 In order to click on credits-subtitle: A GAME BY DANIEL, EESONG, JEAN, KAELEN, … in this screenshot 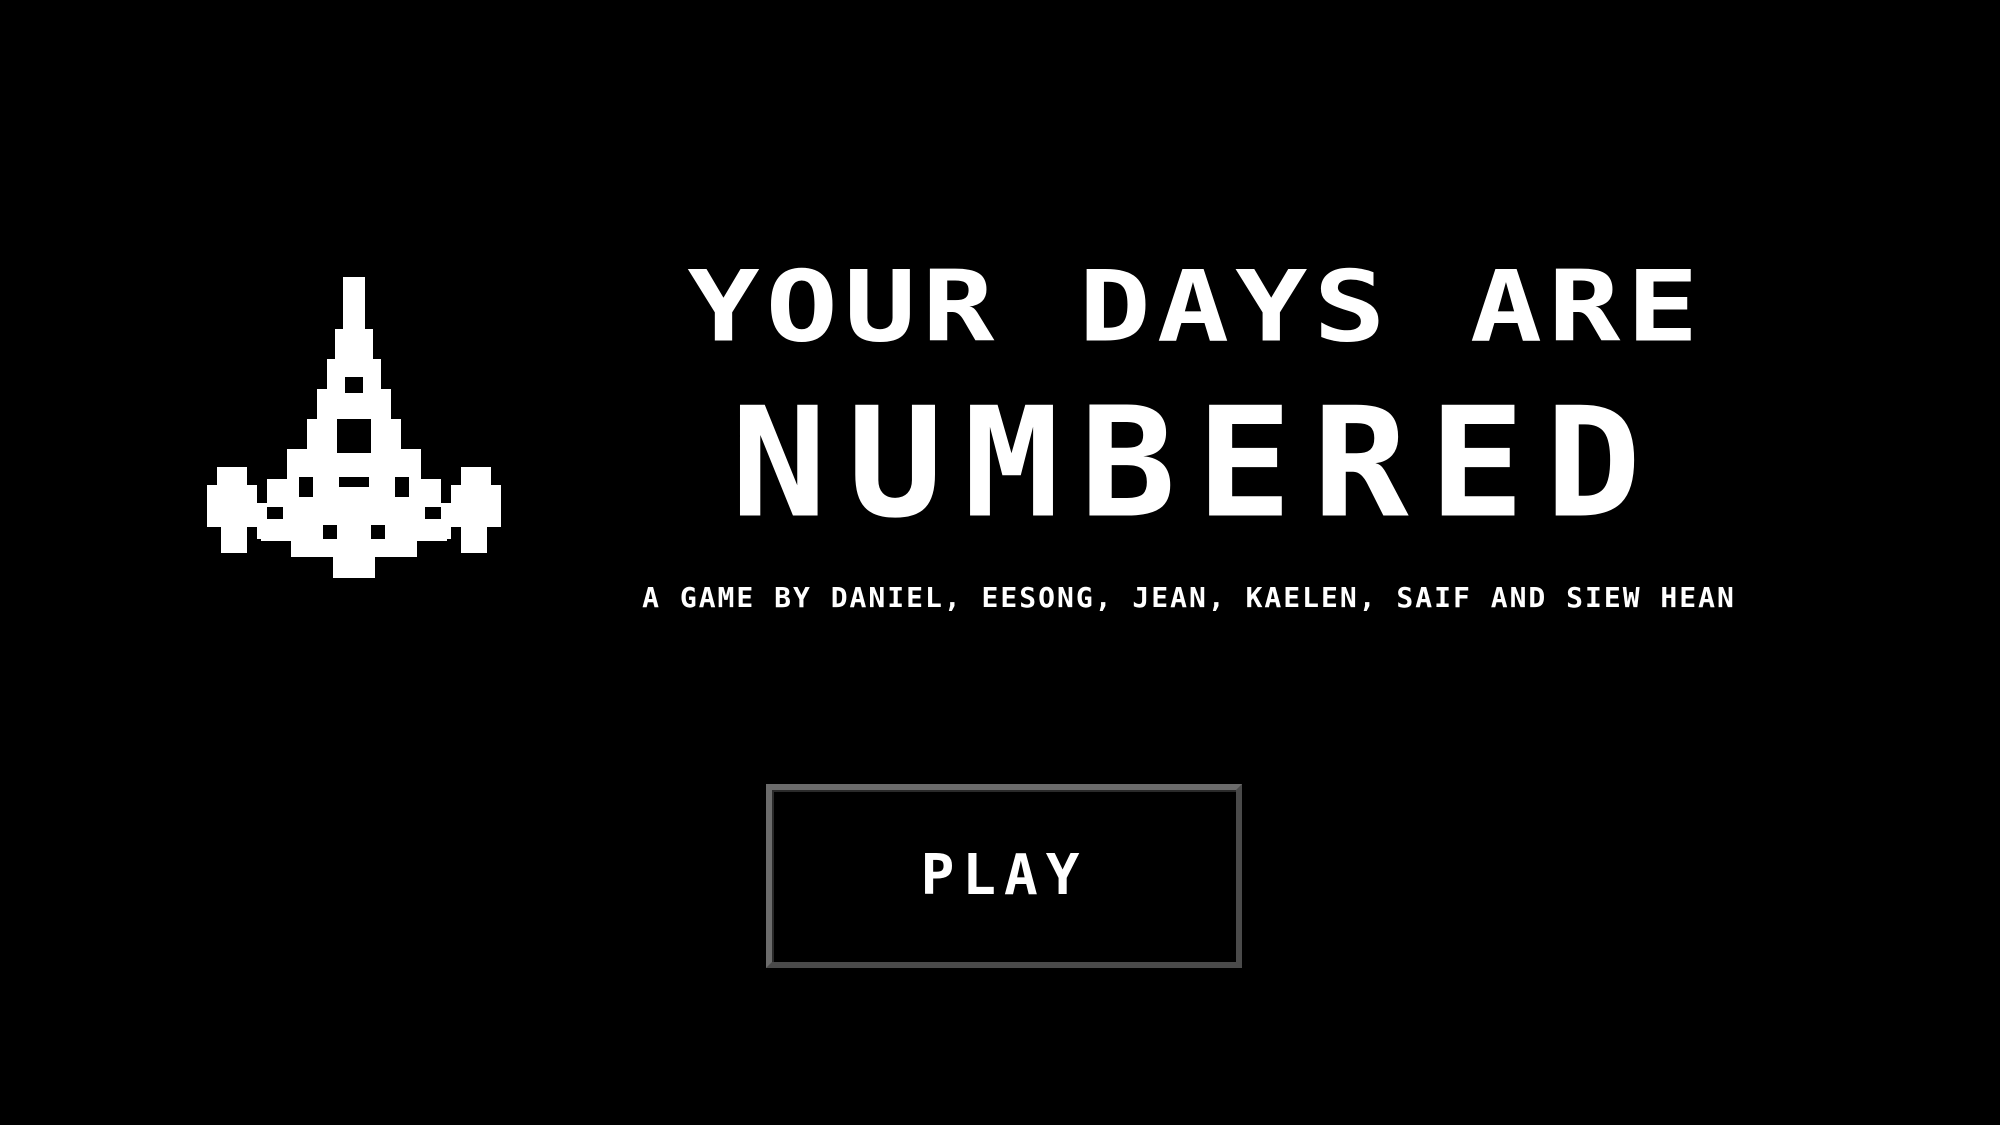, I will do `click(1189, 597)`.